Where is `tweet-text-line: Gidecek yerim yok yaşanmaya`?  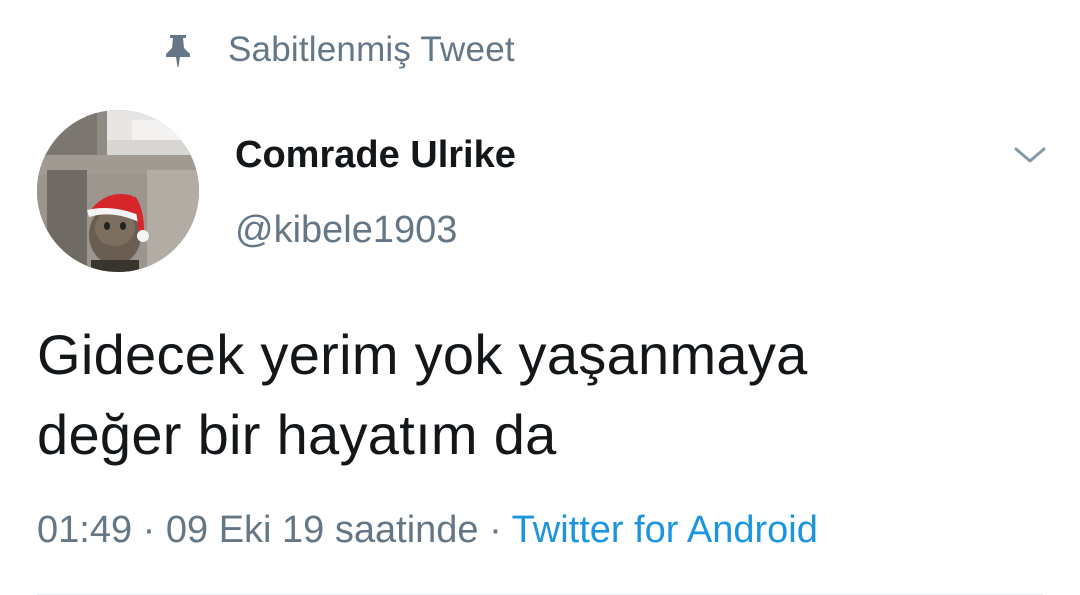
tweet-text-line: Gidecek yerim yok yaşanmaya is located at coordinates (422, 354).